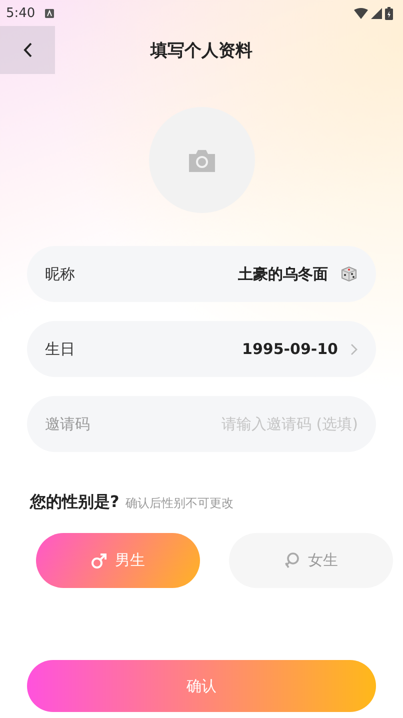 The width and height of the screenshot is (403, 718). Describe the element at coordinates (201, 50) in the screenshot. I see `page-title: 填写个人资料` at that location.